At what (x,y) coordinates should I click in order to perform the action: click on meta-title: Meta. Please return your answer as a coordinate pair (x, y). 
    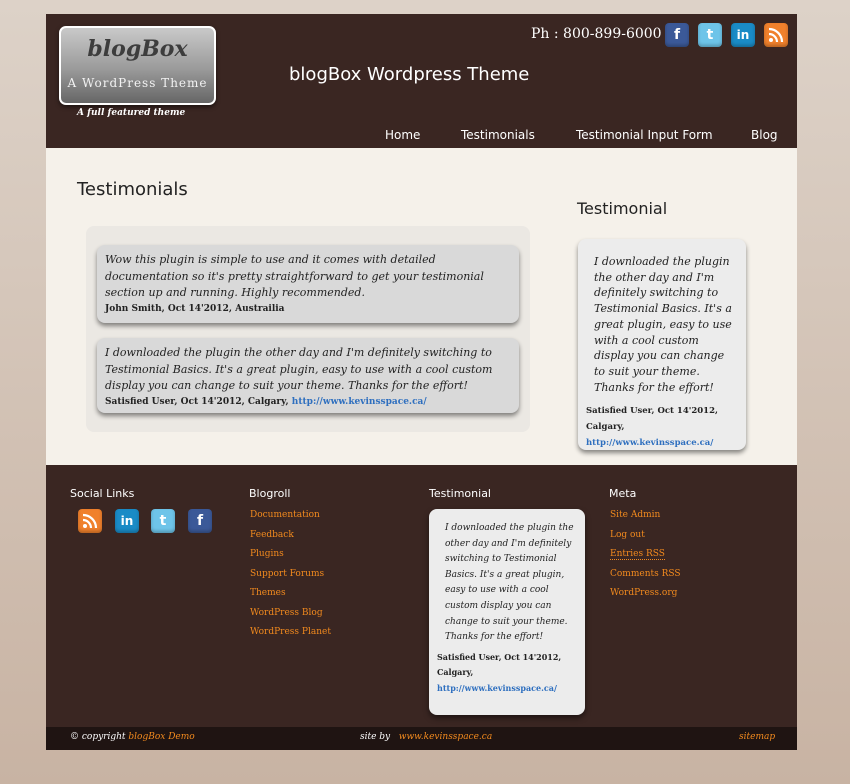
    Looking at the image, I should click on (623, 493).